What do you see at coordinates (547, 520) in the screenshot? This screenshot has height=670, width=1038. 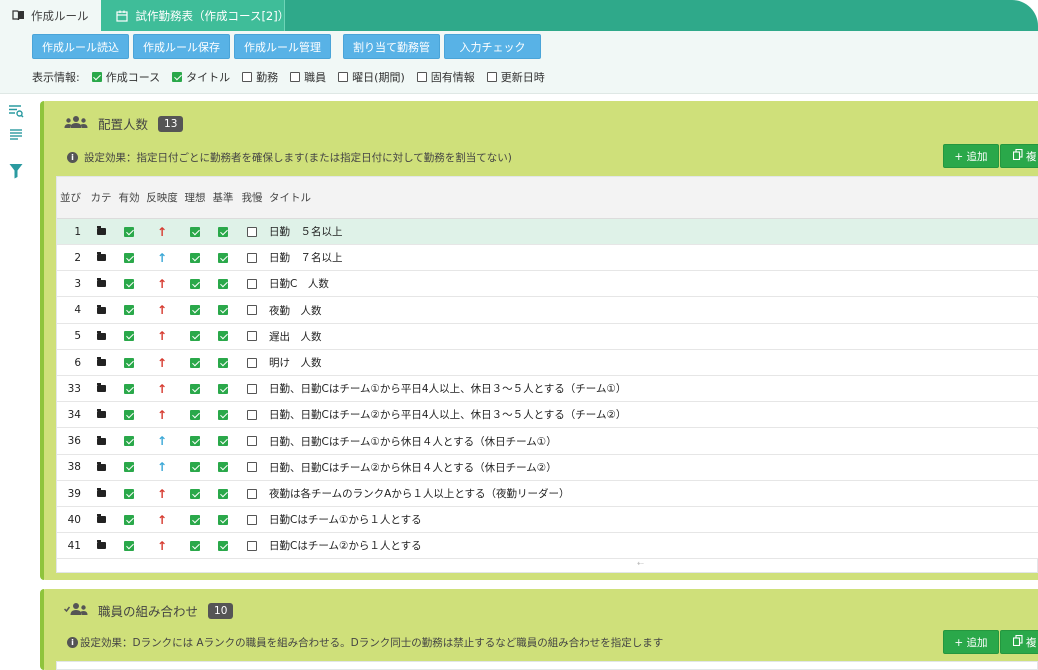 I see `table-row: 40 ↑ 日勤Cはチーム①から１人とする` at bounding box center [547, 520].